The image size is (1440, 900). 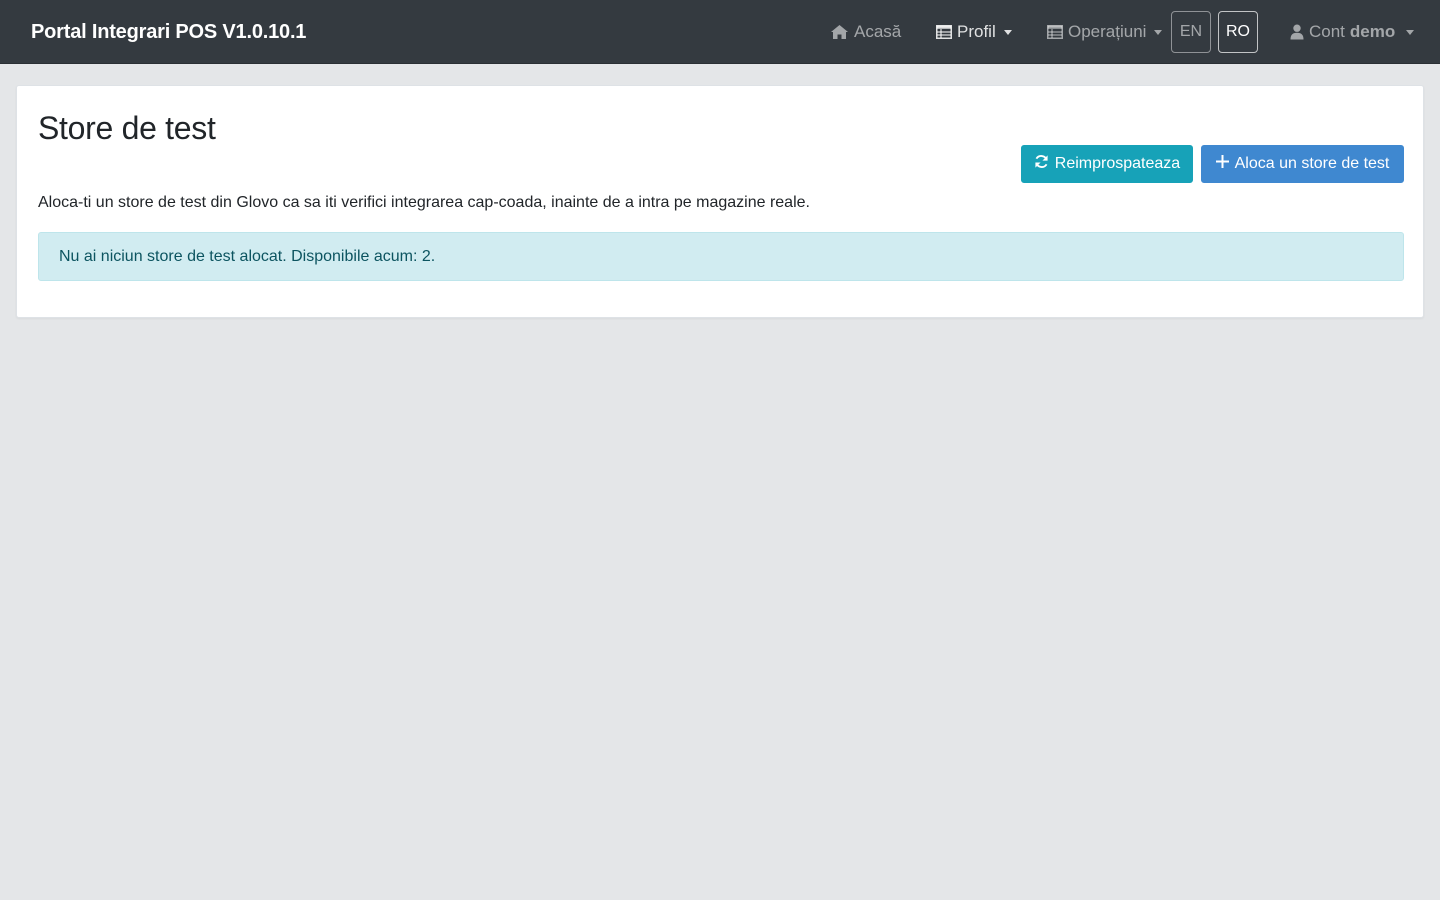 I want to click on refresh-icon, so click(x=1041, y=164).